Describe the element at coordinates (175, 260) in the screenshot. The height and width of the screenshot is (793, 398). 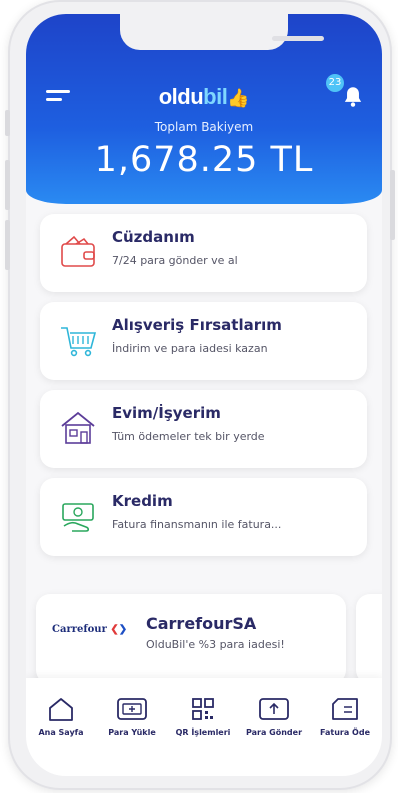
I see `card-subtitle: 7/24 para gönder ve al` at that location.